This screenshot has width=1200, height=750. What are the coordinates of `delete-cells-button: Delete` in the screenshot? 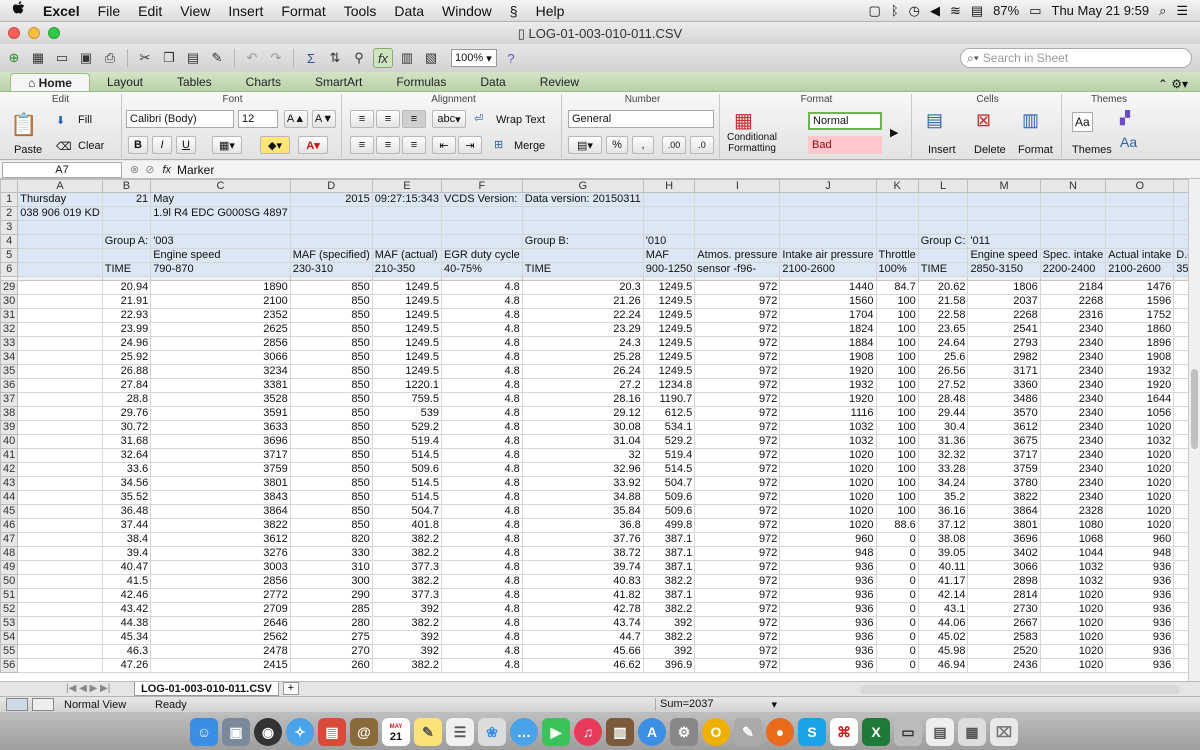 It's located at (990, 150).